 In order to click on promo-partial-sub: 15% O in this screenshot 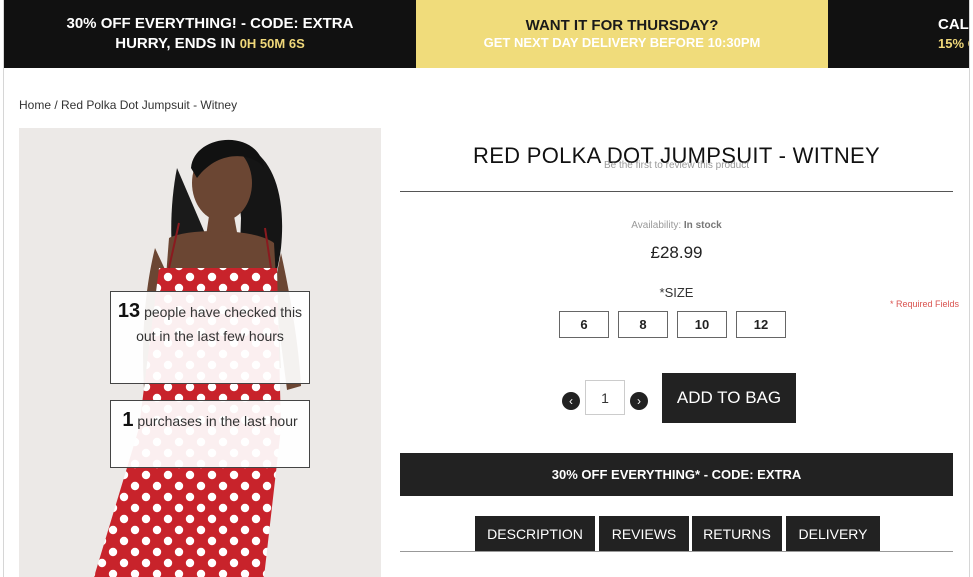, I will do `click(953, 43)`.